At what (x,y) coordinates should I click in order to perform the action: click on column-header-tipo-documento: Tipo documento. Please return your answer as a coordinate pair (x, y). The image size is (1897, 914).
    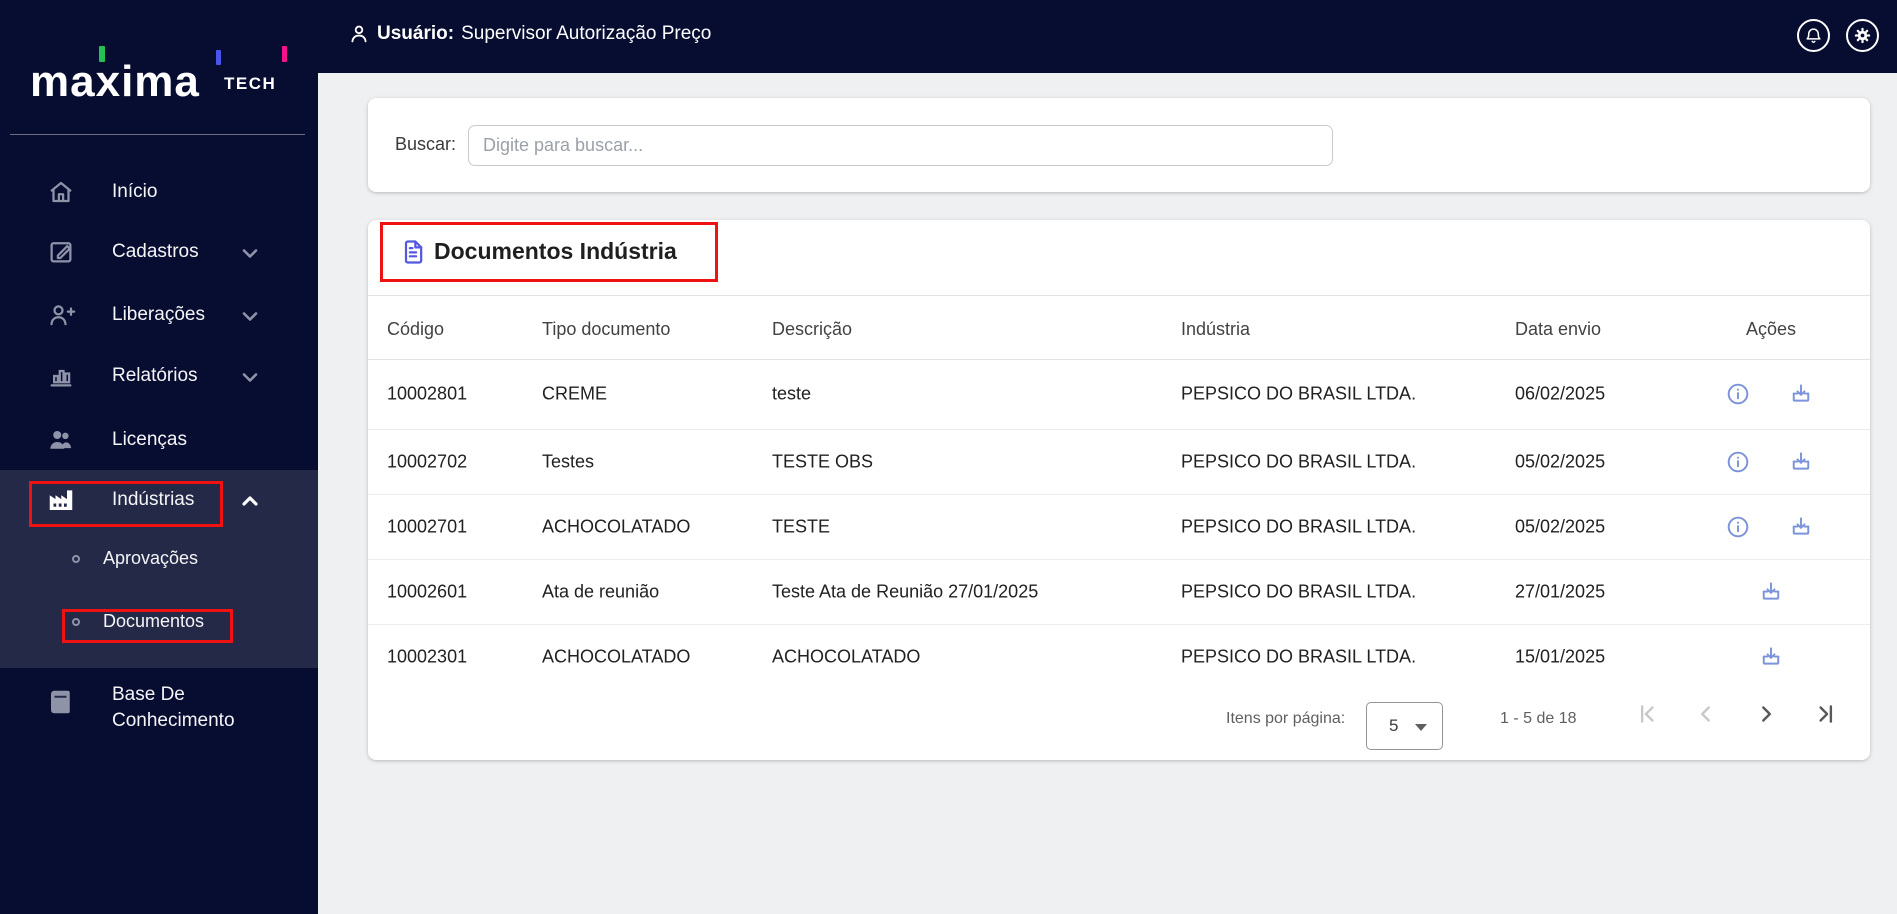
    Looking at the image, I should click on (606, 329).